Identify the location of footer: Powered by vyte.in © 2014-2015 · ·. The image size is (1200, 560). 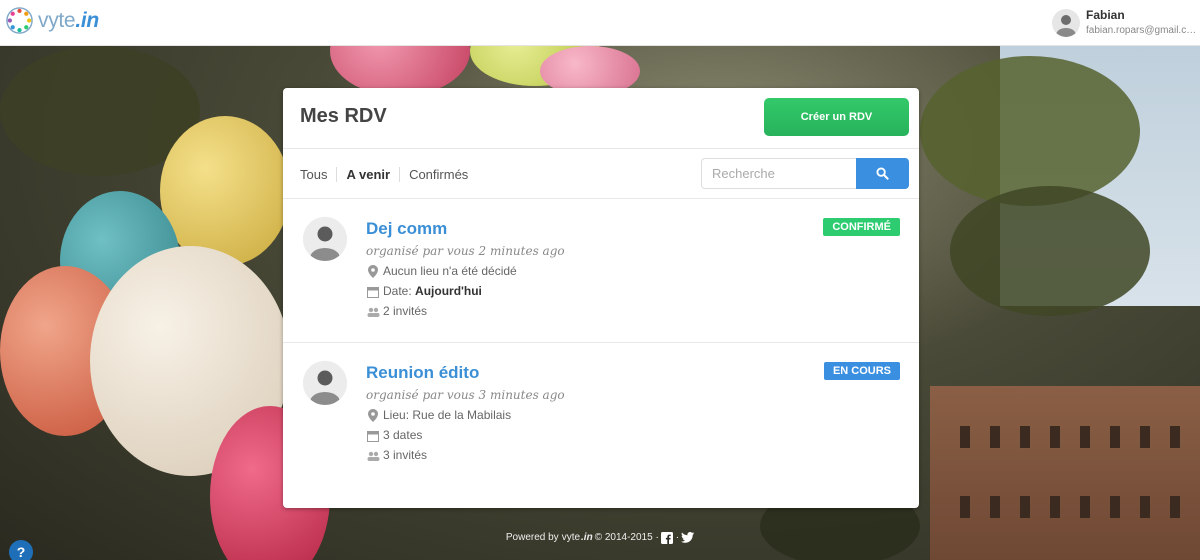
(600, 537).